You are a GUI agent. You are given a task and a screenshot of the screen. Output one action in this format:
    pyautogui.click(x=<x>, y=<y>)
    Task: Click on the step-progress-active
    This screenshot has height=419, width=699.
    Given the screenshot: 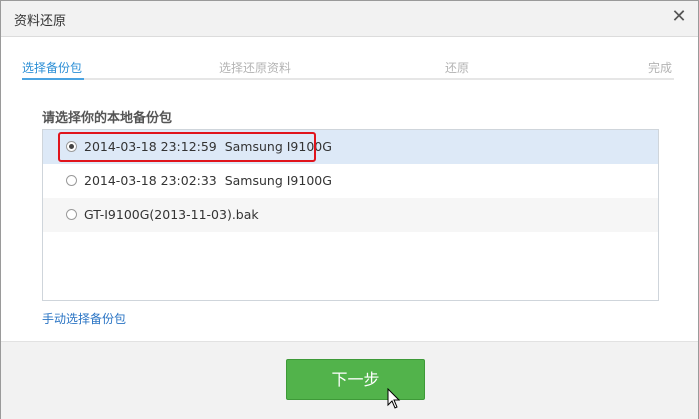 What is the action you would take?
    pyautogui.click(x=53, y=79)
    